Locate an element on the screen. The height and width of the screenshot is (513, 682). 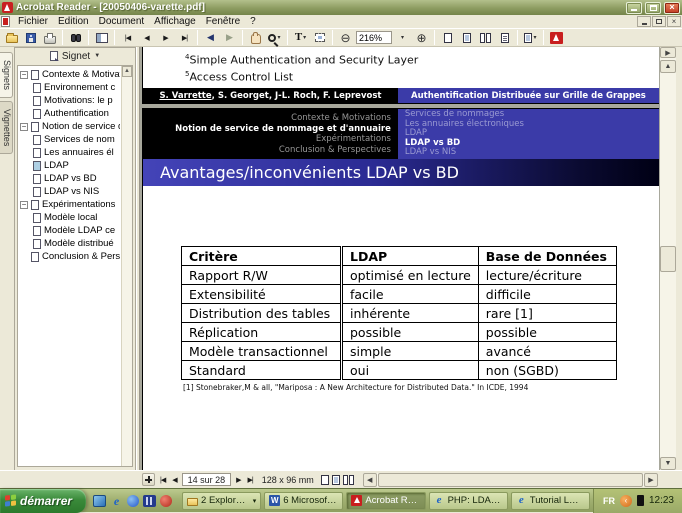
vertical-scrollbar: ▶ ▲ ▼ is located at coordinates (668, 258).